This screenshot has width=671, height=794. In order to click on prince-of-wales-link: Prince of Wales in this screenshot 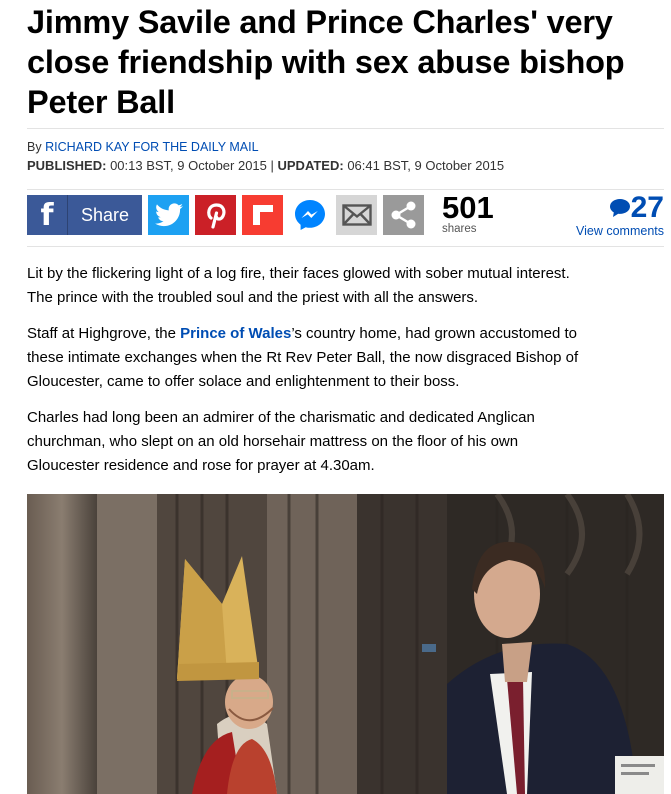, I will do `click(235, 333)`.